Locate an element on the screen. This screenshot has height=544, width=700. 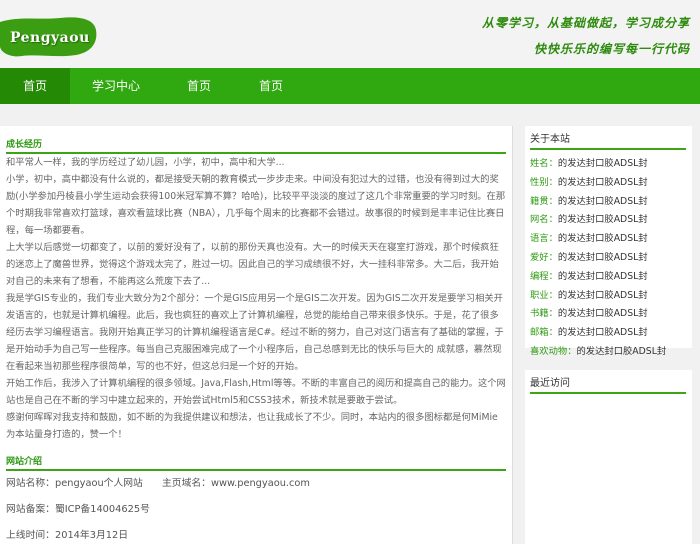
list-item: 语言：的发达封口胶ADSL封 is located at coordinates (611, 239).